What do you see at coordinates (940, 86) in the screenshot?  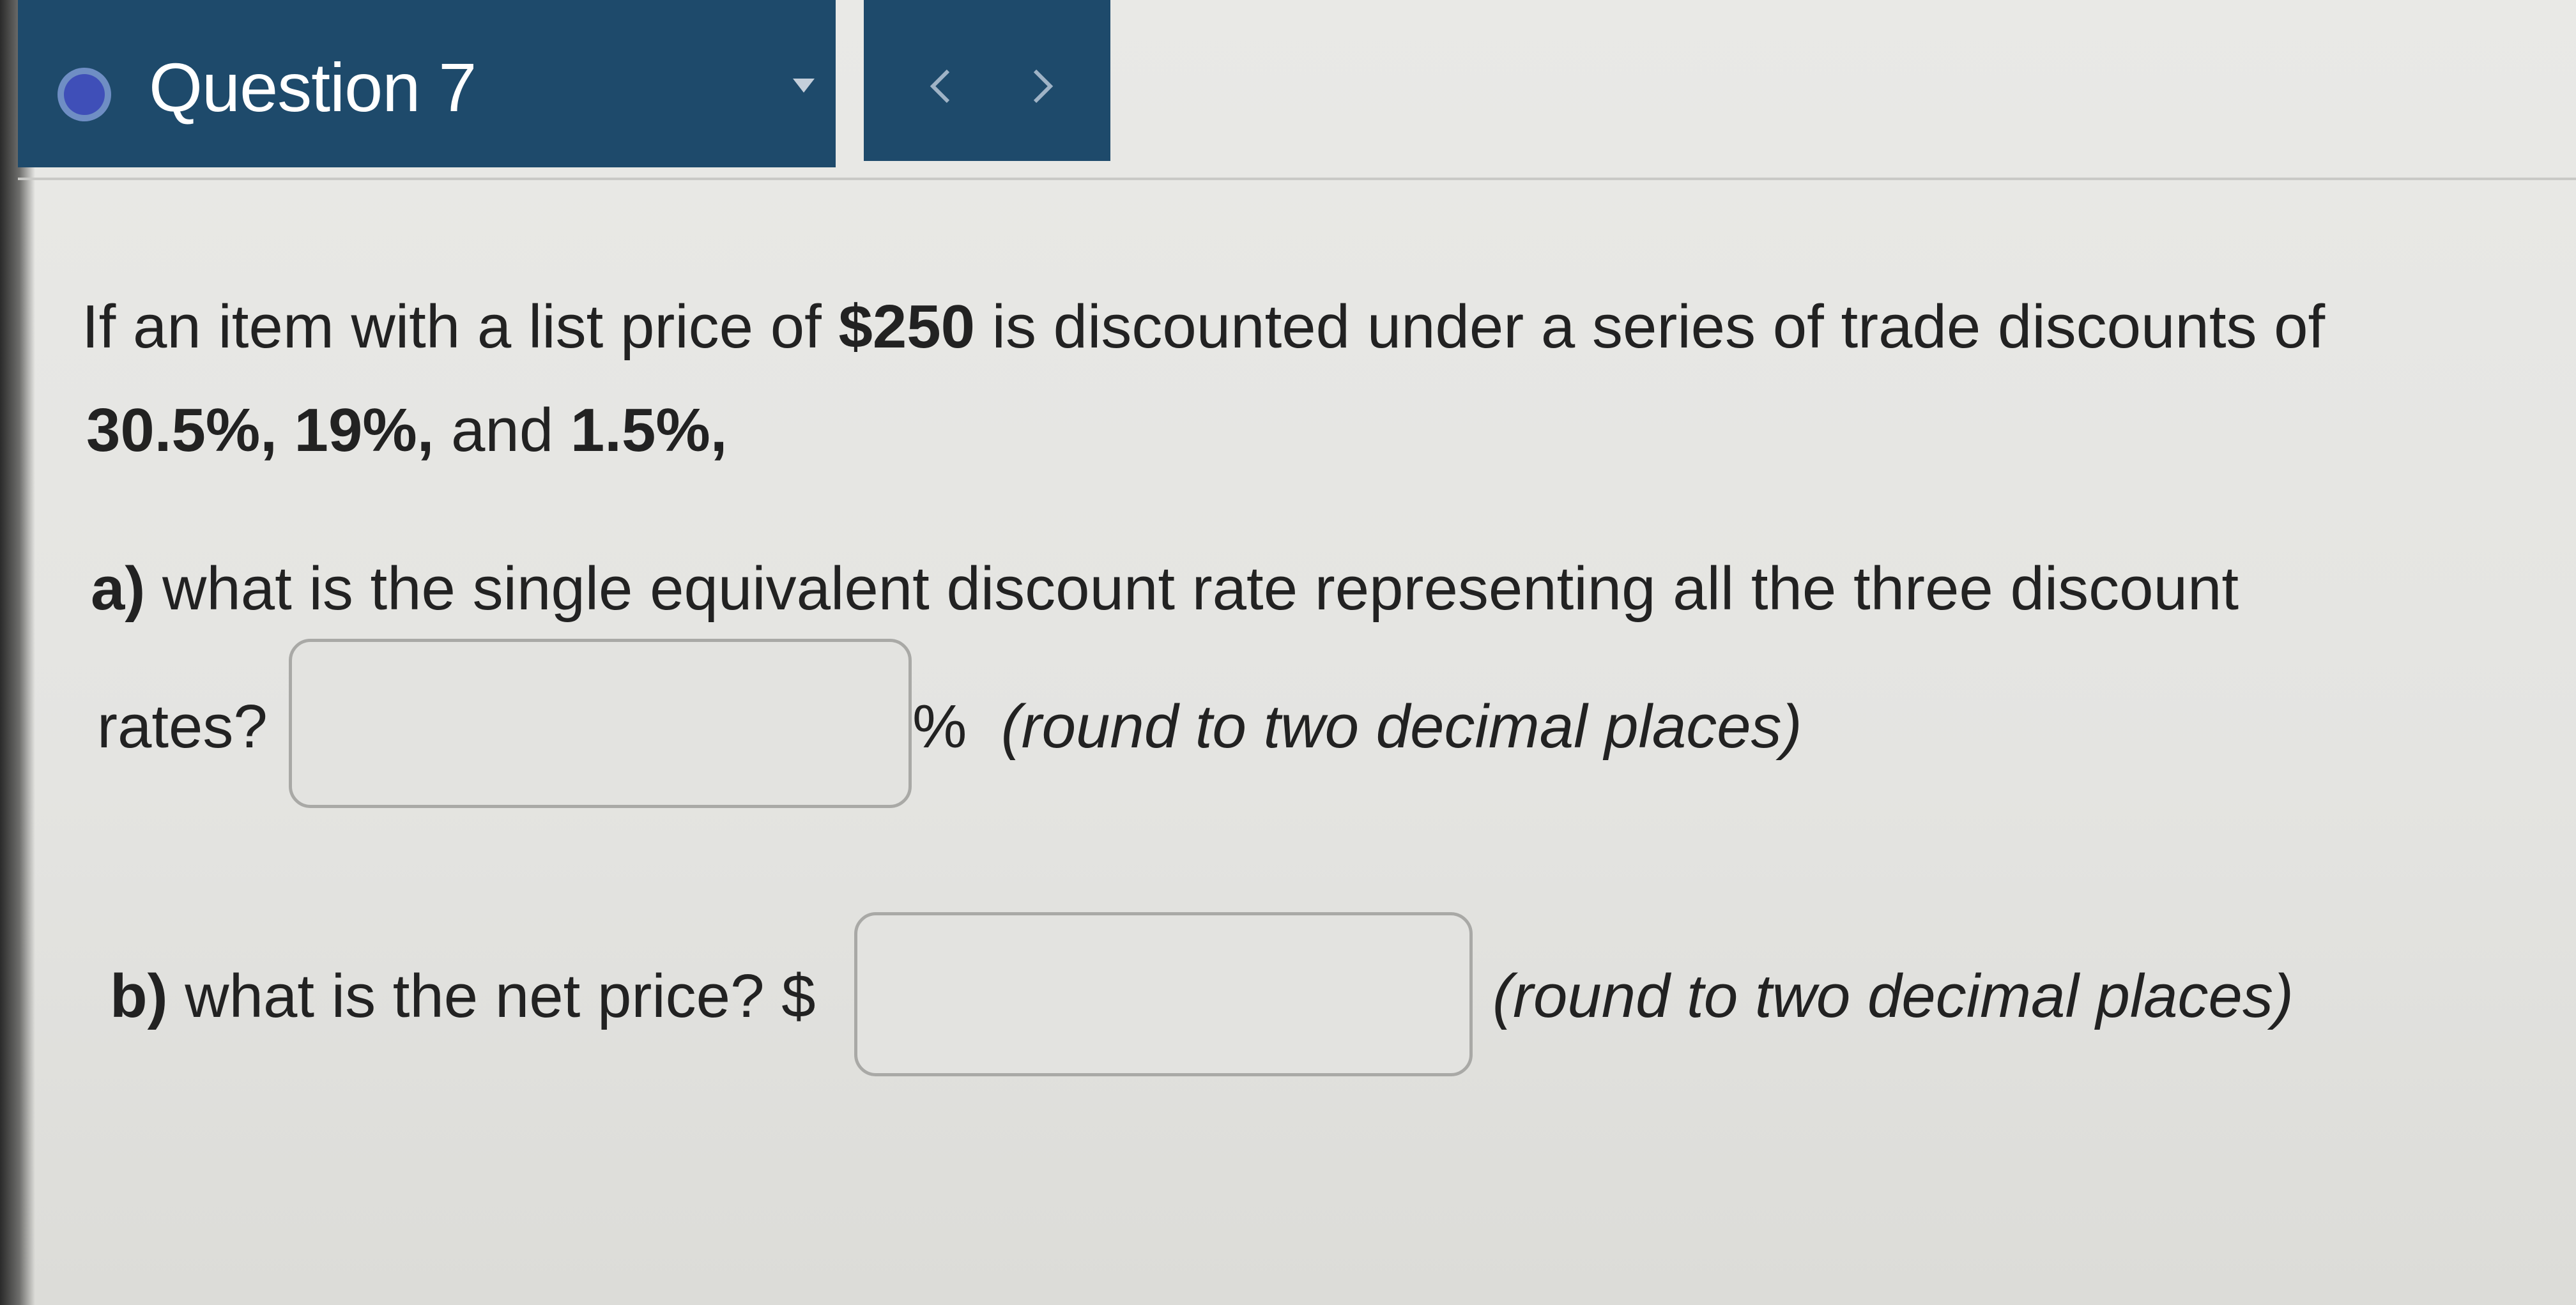 I see `chevron-left-icon` at bounding box center [940, 86].